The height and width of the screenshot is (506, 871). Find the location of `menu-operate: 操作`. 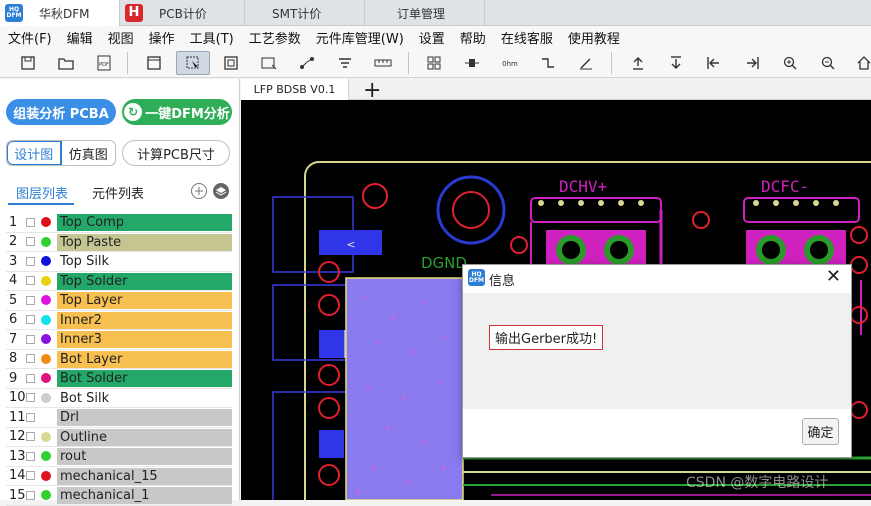

menu-operate: 操作 is located at coordinates (161, 37).